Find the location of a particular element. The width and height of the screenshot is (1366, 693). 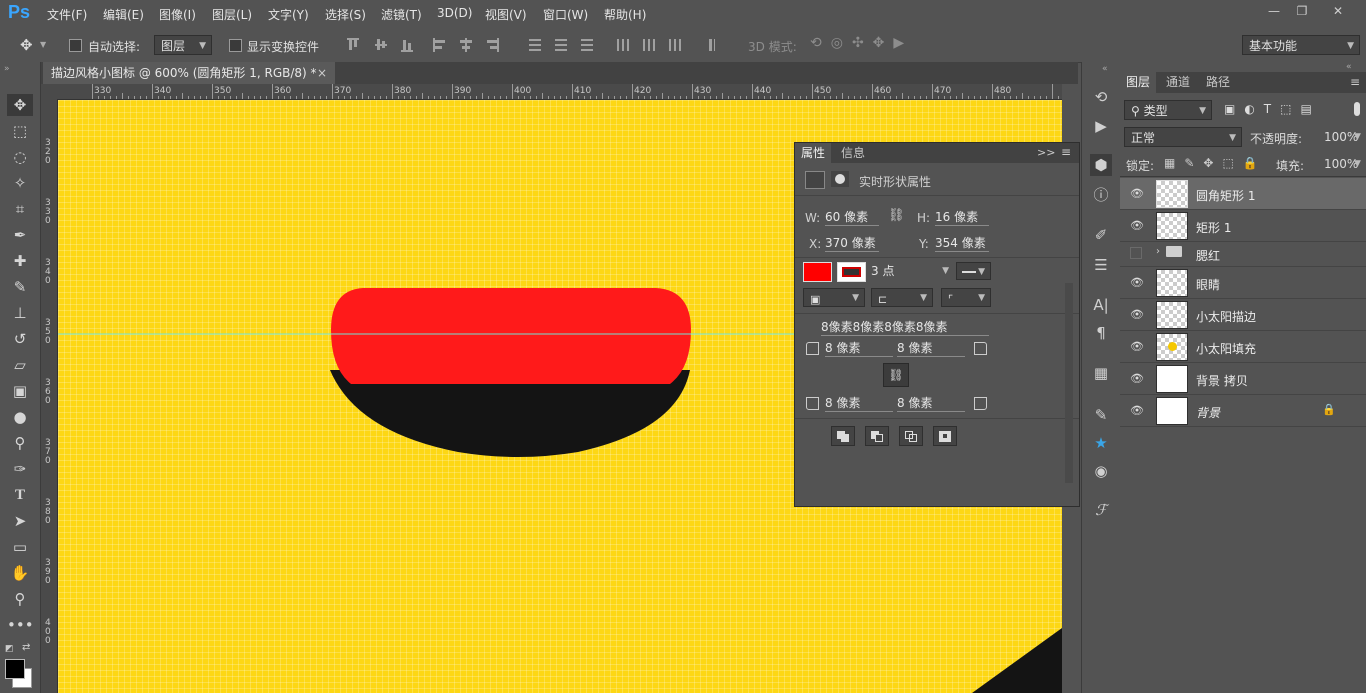

ruler-origin is located at coordinates (49, 91).